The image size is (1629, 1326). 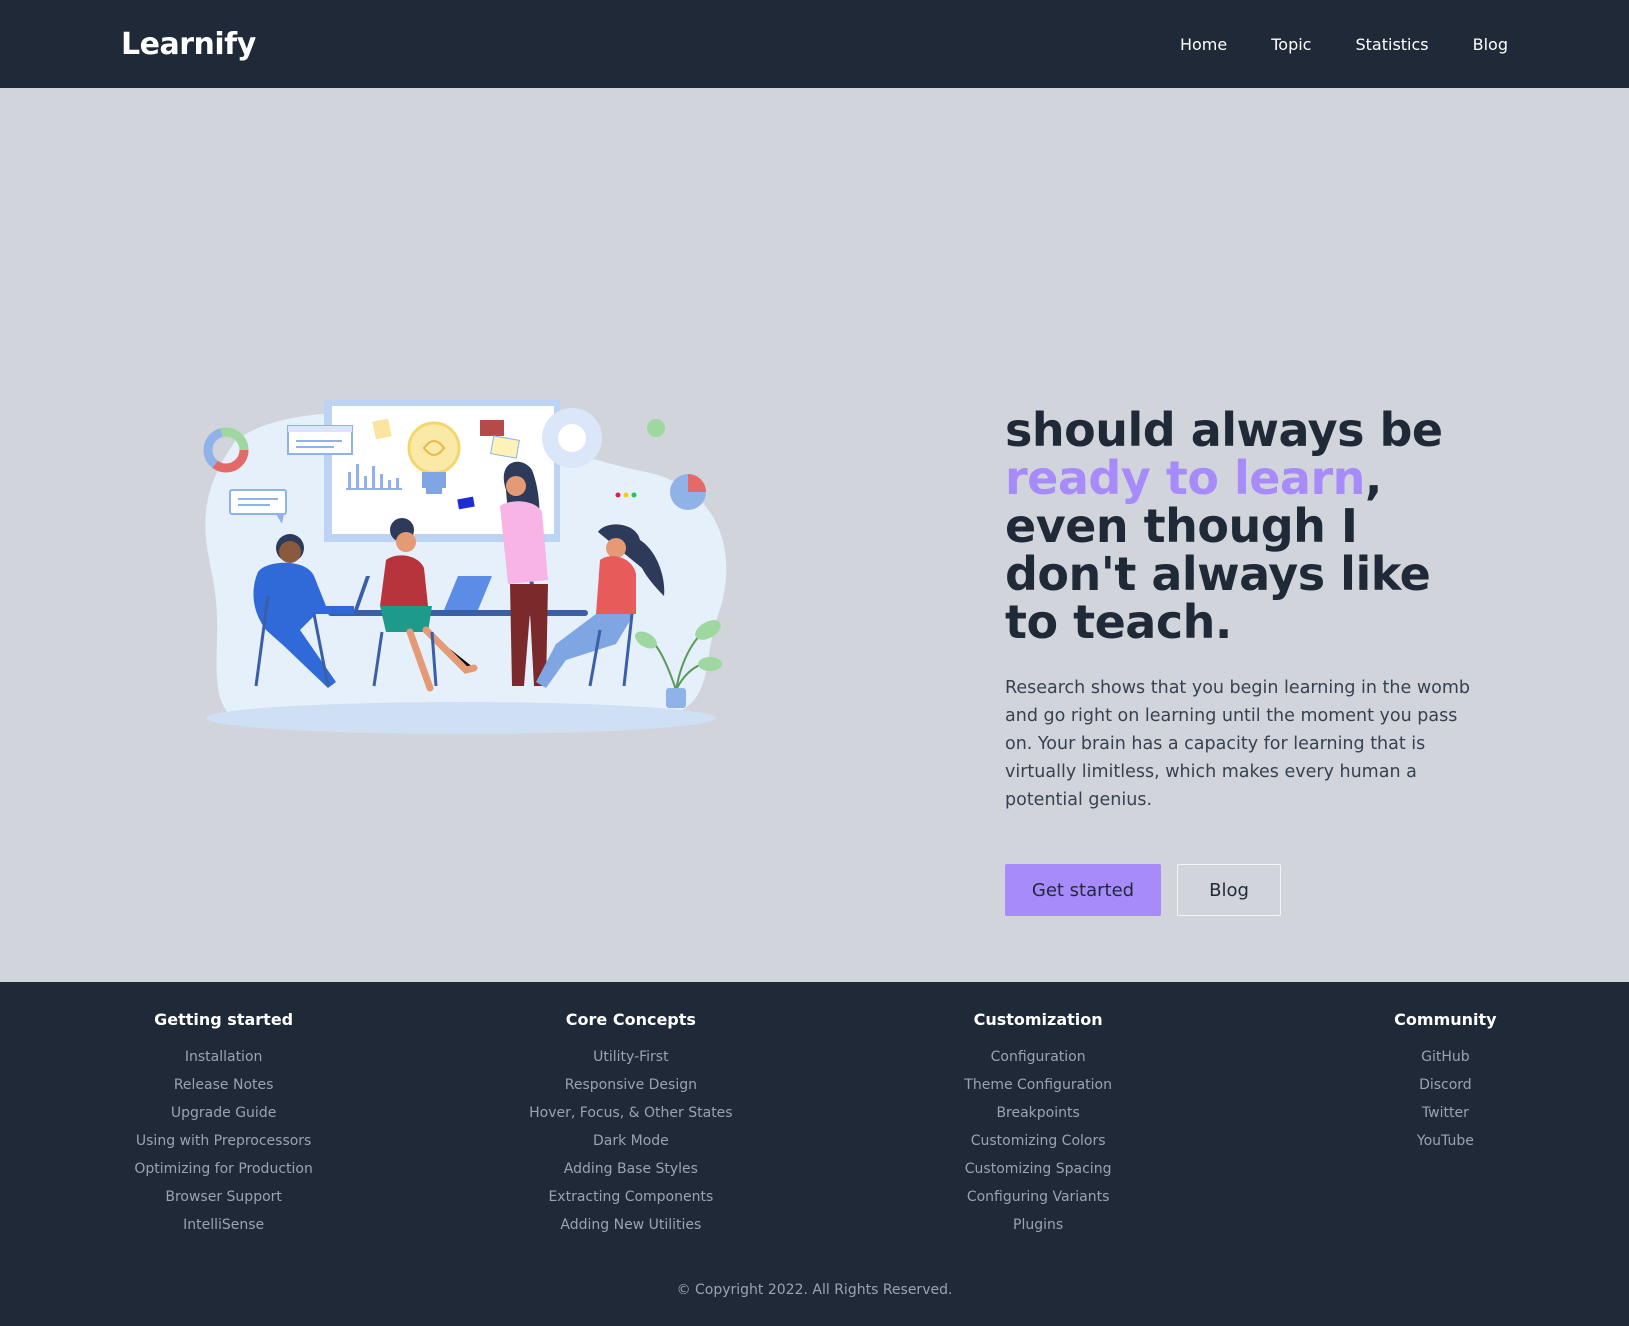 I want to click on footer-link-extracting-components: Extracting Components, so click(x=630, y=1197).